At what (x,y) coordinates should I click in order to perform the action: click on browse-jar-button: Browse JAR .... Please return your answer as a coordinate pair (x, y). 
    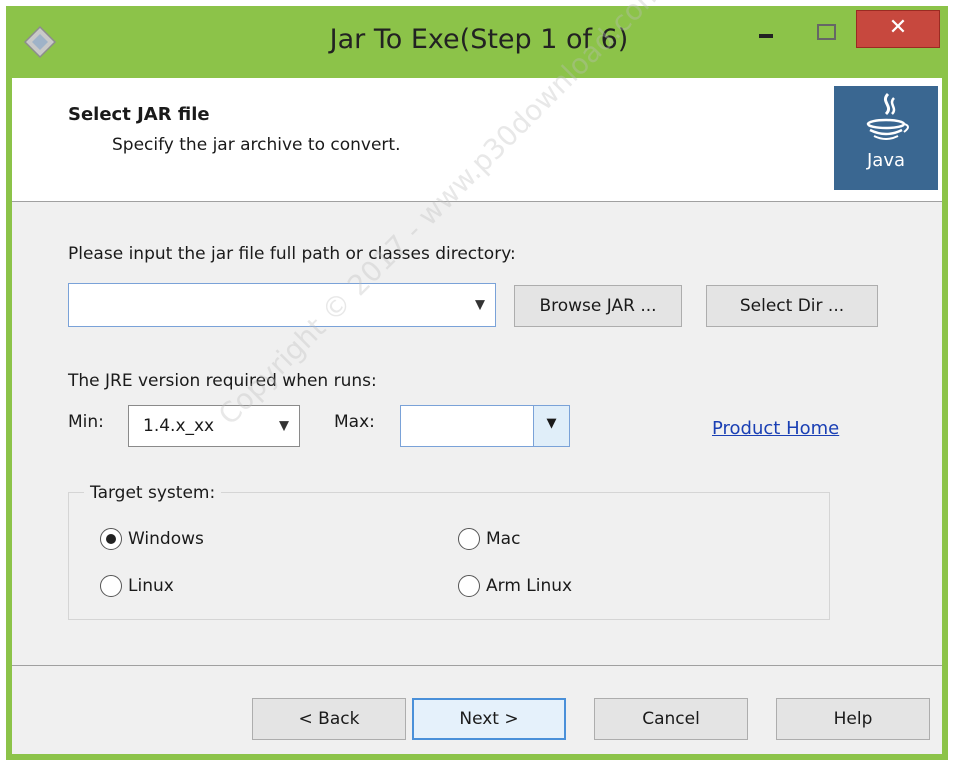
    Looking at the image, I should click on (598, 306).